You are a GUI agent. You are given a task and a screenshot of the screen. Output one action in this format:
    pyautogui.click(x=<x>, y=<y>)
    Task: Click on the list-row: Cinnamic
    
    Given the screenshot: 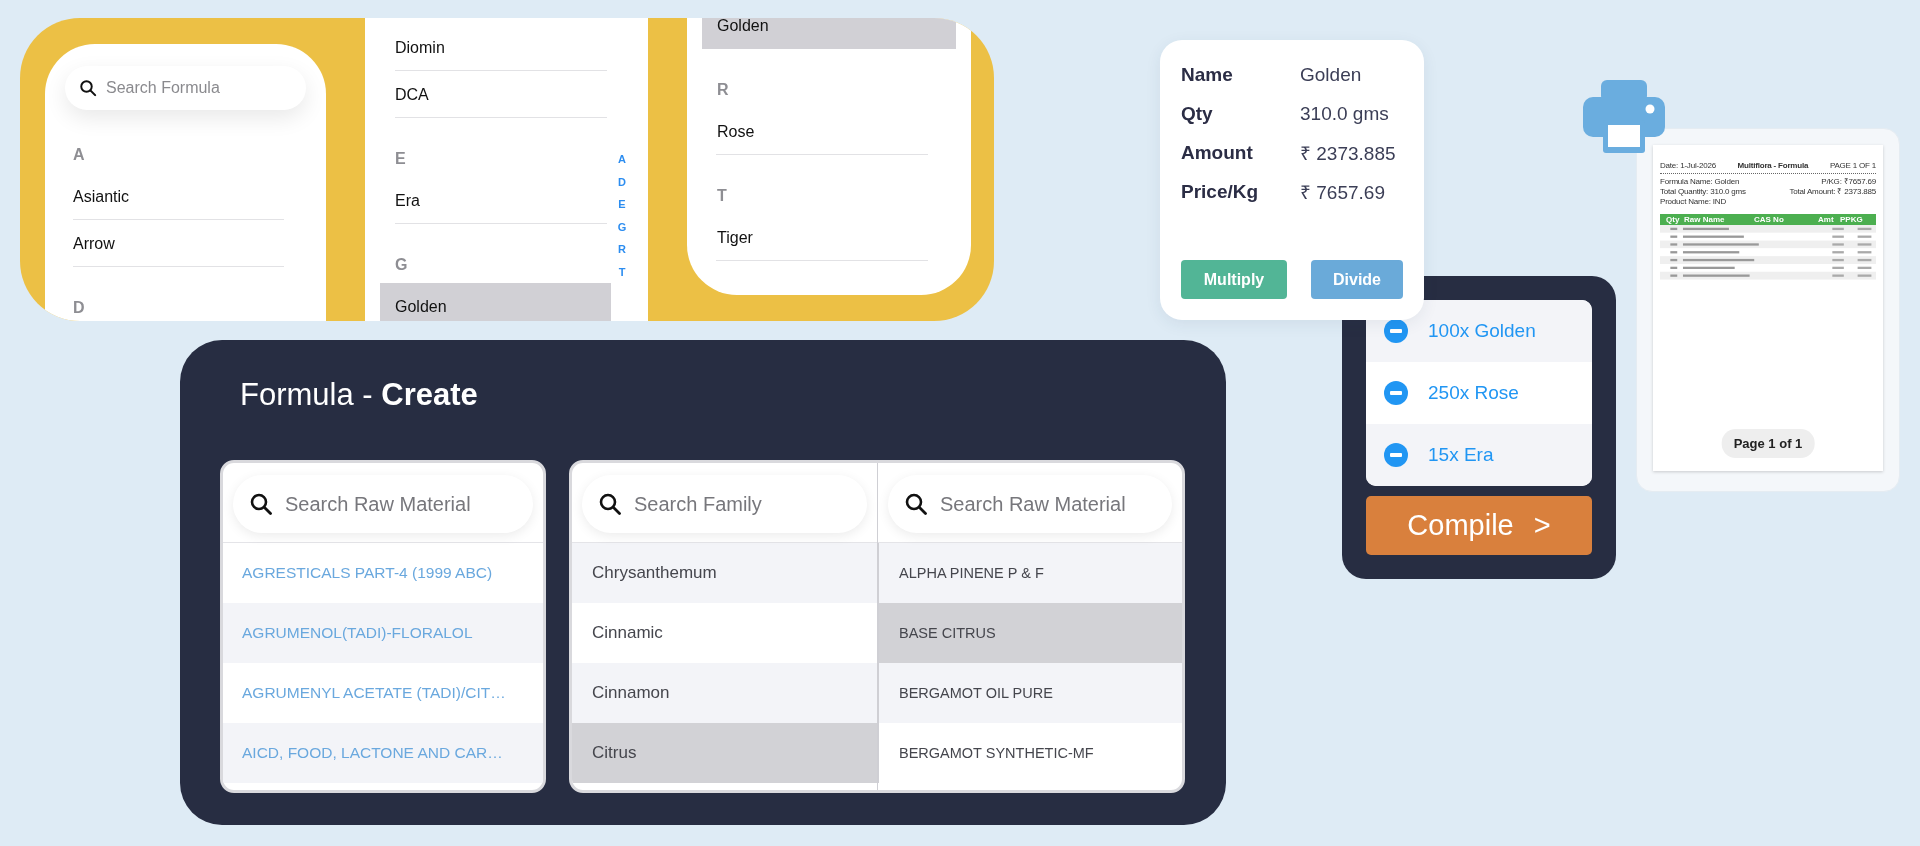 What is the action you would take?
    pyautogui.click(x=724, y=633)
    